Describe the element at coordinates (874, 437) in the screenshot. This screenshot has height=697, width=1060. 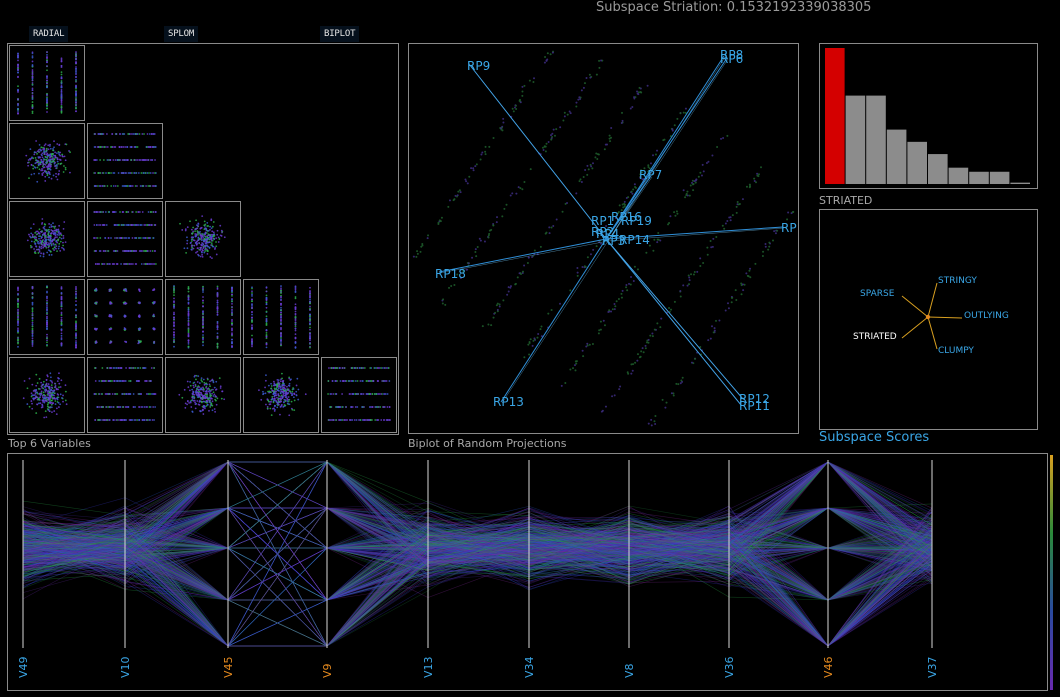
I see `scores-caption: Subspace Scores` at that location.